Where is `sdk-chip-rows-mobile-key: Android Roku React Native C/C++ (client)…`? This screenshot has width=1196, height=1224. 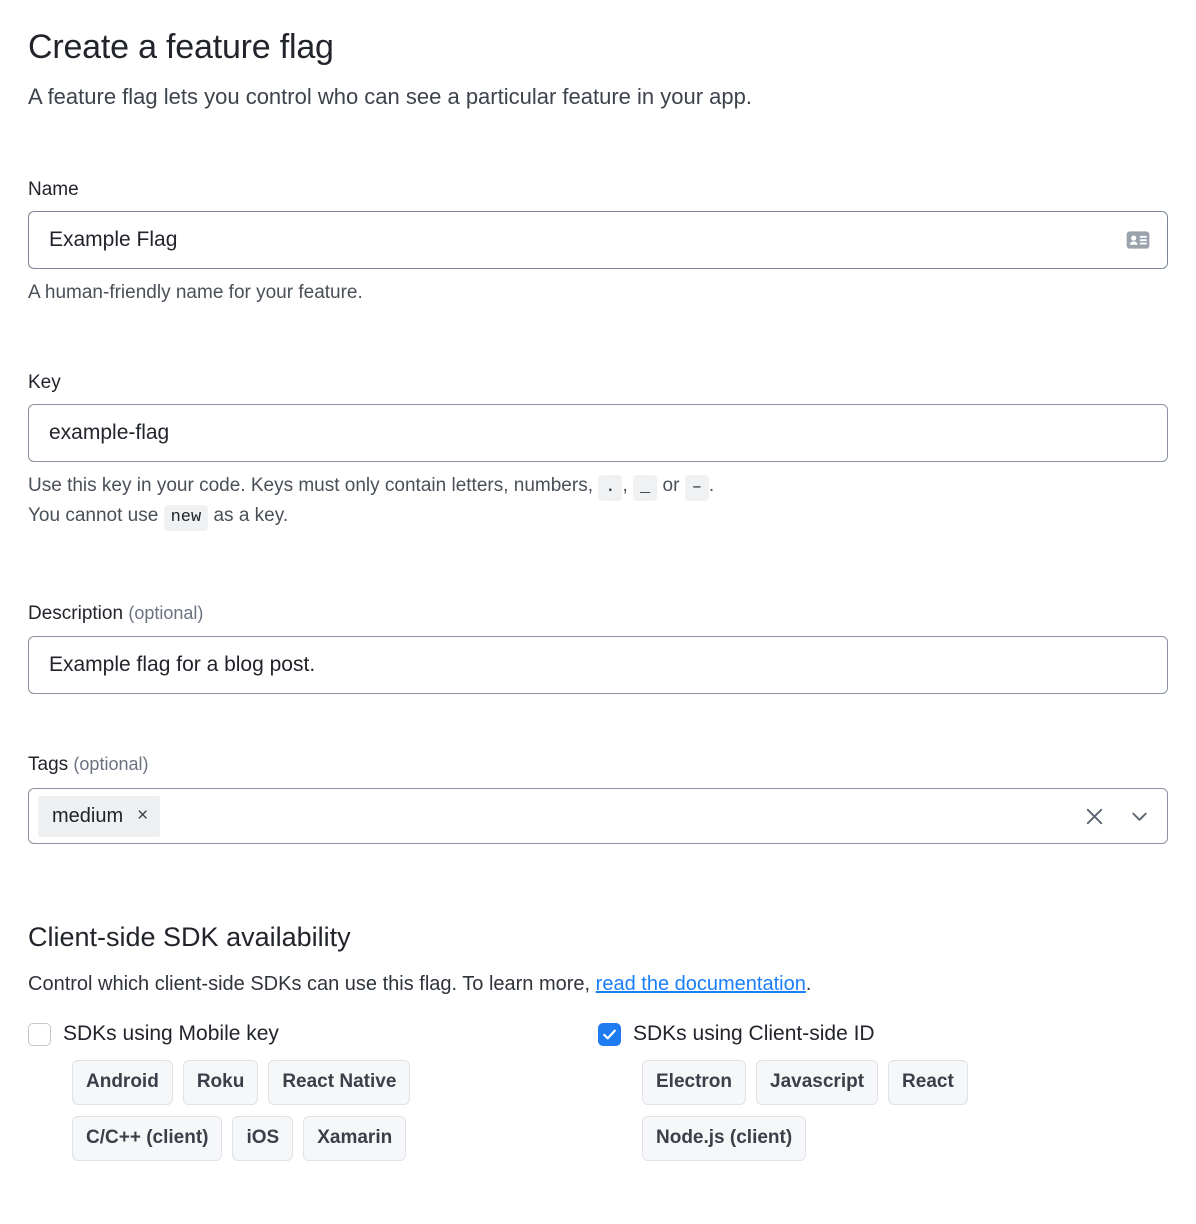
sdk-chip-rows-mobile-key: Android Roku React Native C/C++ (client)… is located at coordinates (313, 1104).